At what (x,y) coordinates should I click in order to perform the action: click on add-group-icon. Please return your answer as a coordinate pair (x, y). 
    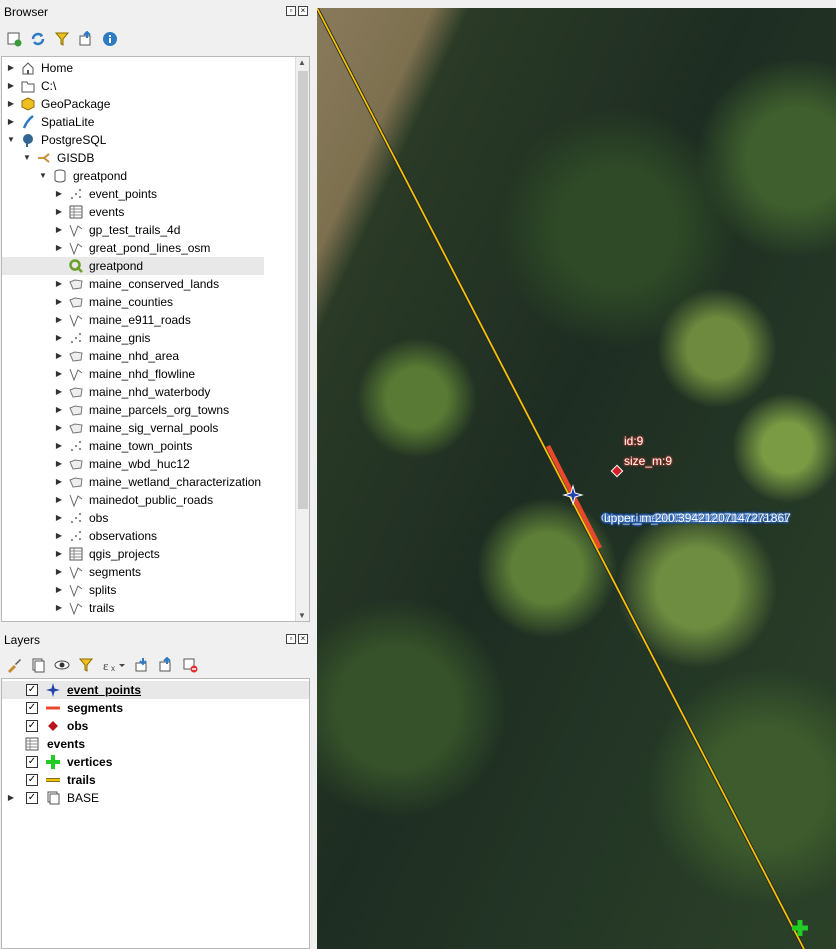
    Looking at the image, I should click on (38, 665).